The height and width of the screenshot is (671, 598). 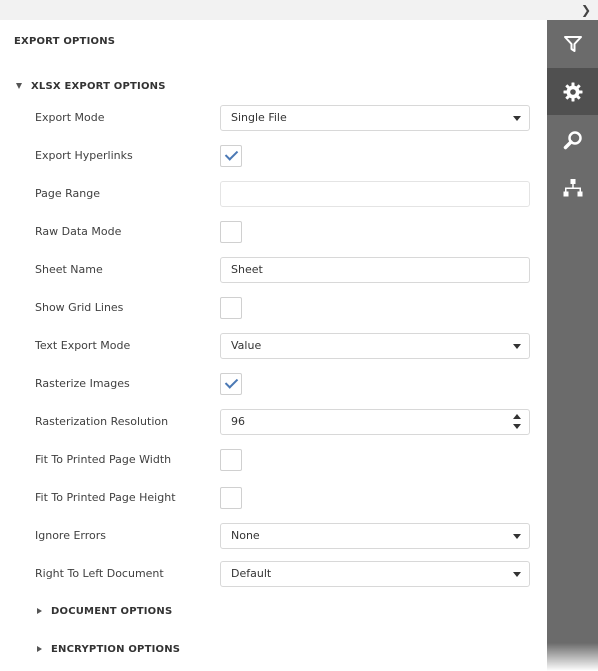 I want to click on ignore-errors-label: Ignore Errors, so click(x=71, y=535).